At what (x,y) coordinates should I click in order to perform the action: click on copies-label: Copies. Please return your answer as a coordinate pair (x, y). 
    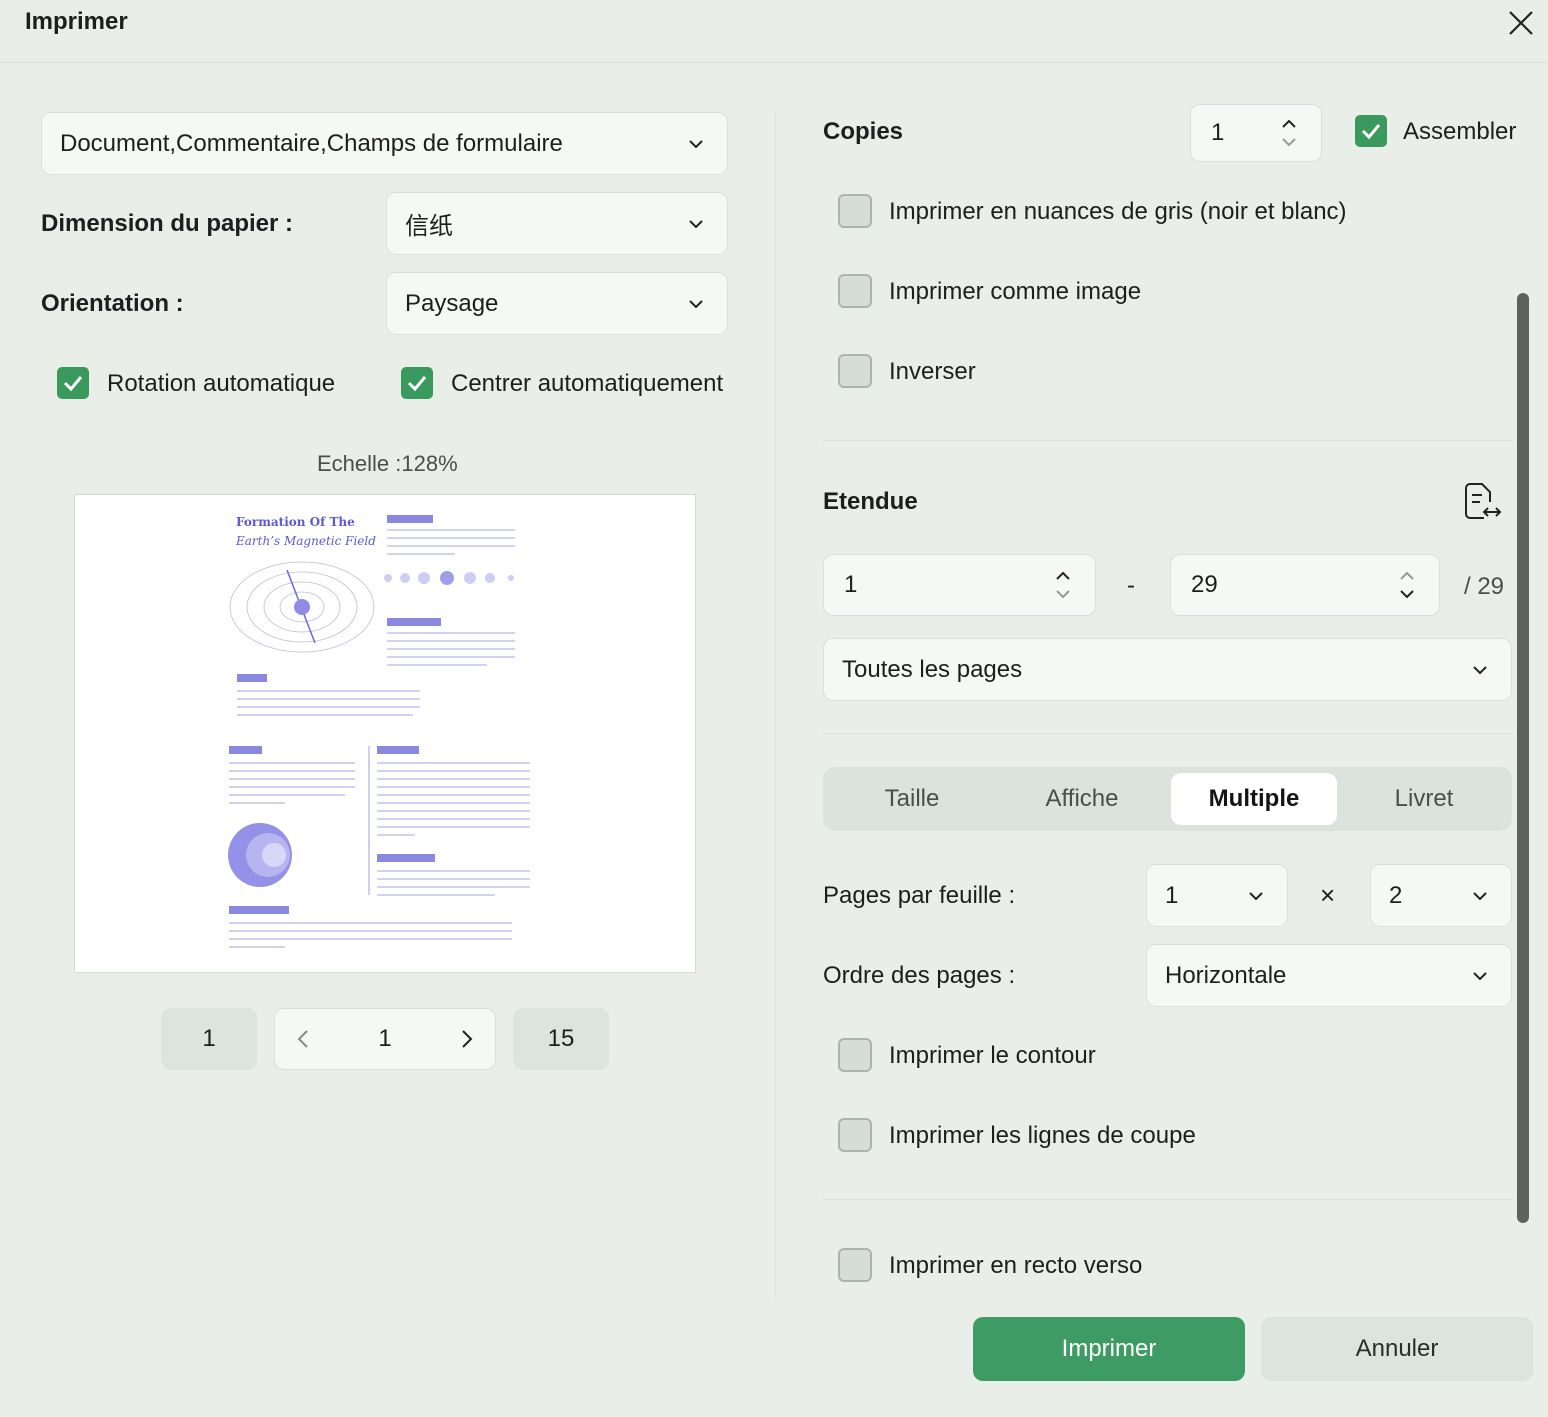
    Looking at the image, I should click on (863, 131).